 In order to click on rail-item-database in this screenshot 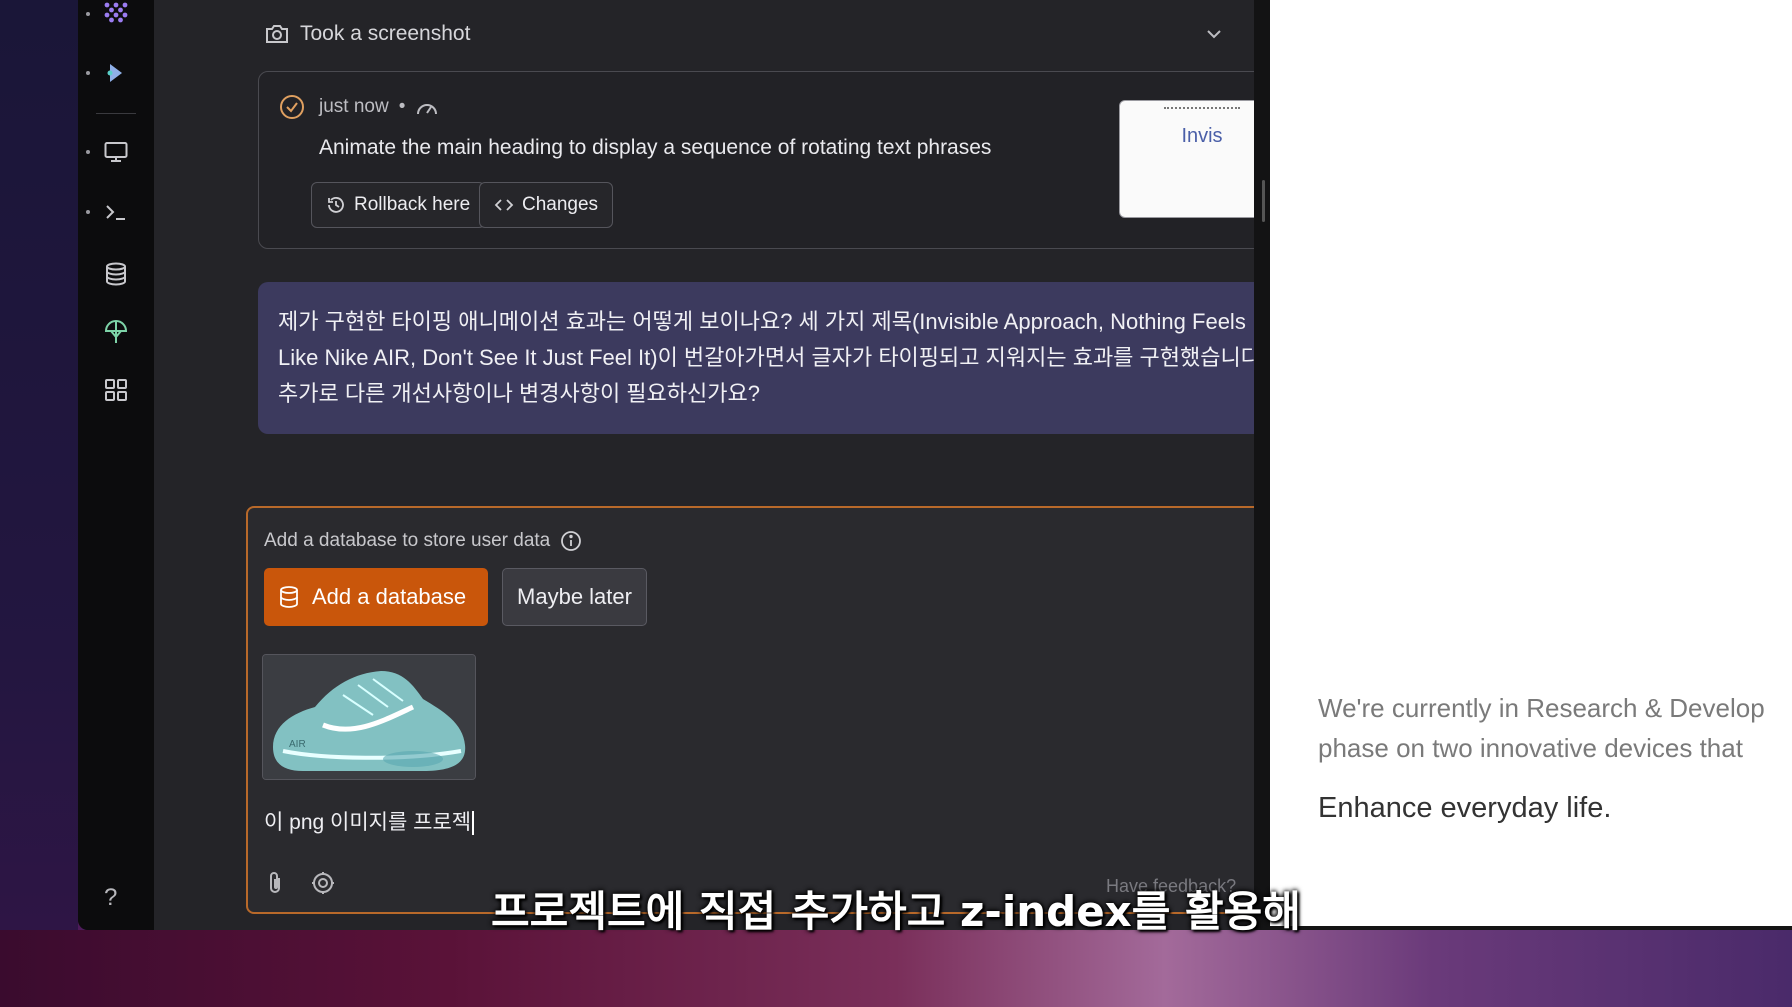, I will do `click(116, 274)`.